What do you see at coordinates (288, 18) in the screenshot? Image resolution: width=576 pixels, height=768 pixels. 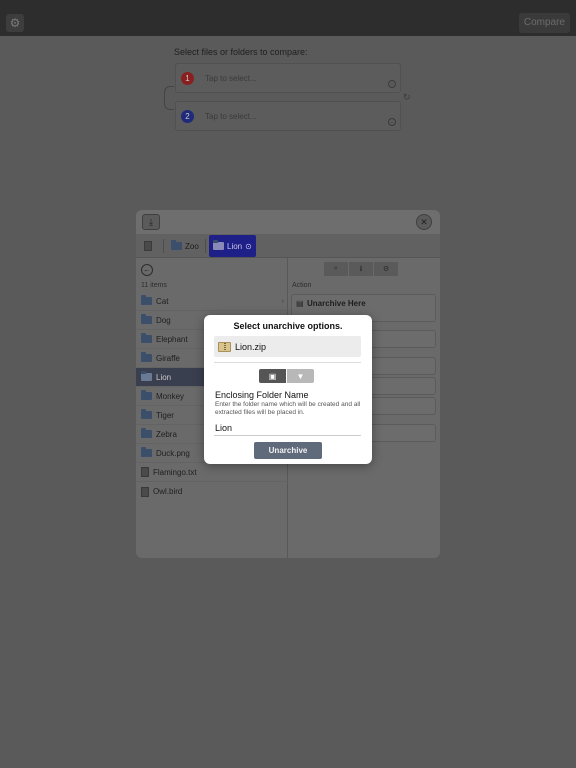 I see `top-bar: ⚙ Compare` at bounding box center [288, 18].